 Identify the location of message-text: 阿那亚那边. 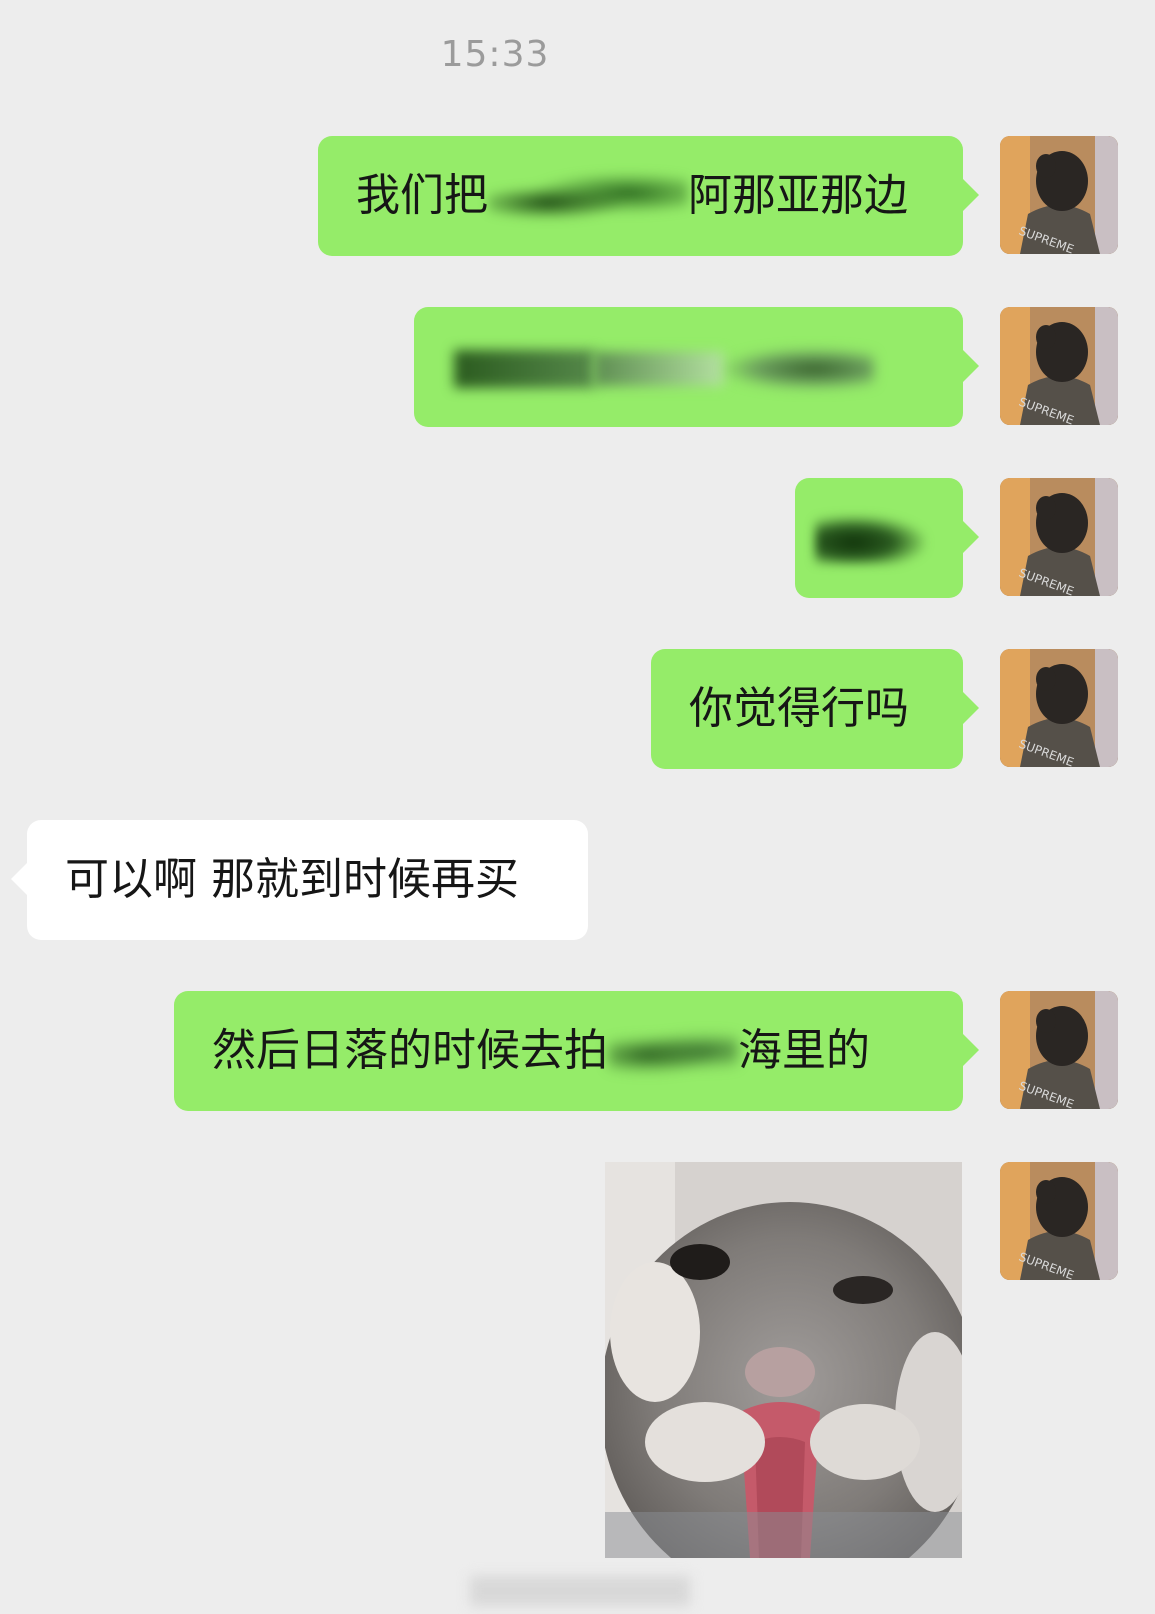
(798, 195).